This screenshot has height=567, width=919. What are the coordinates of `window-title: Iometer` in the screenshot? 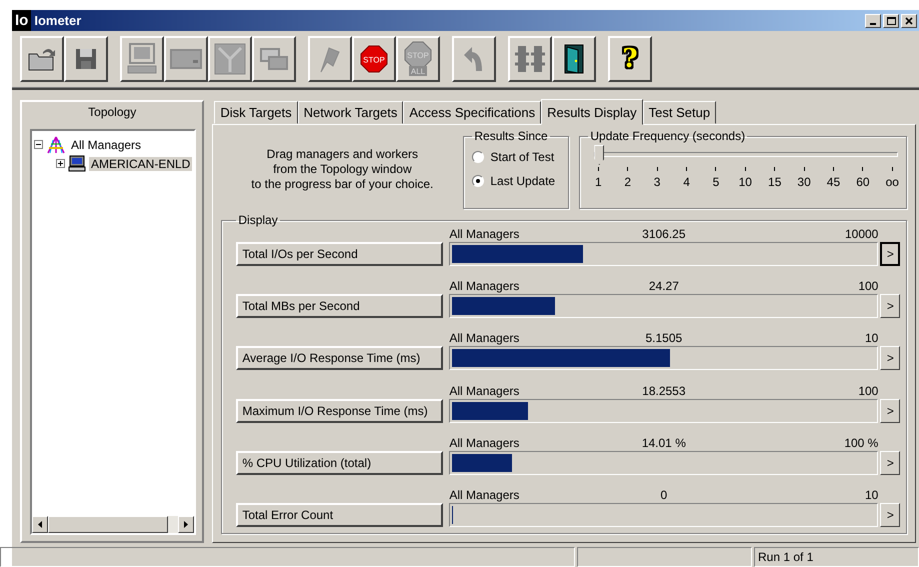 It's located at (58, 20).